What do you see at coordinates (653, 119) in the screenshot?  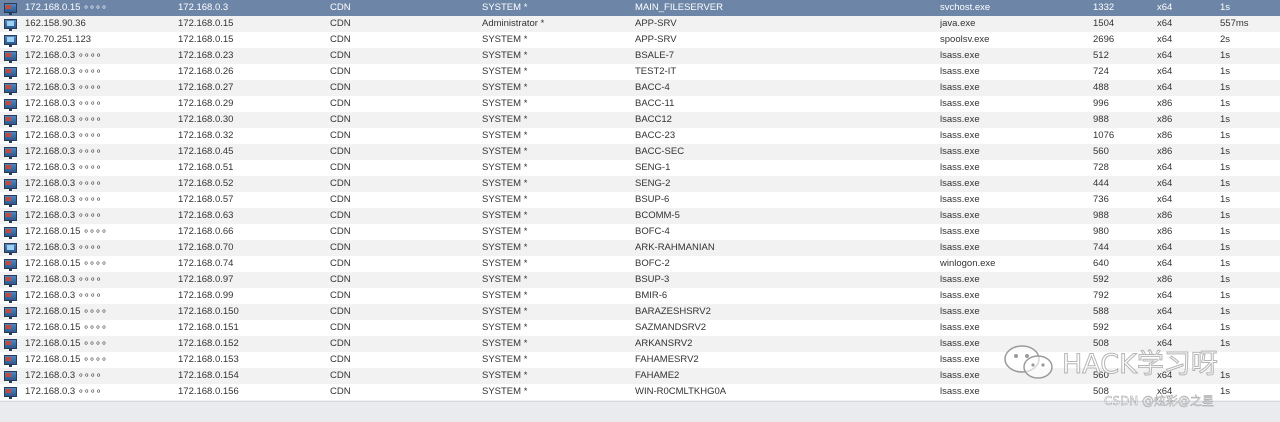 I see `computer-cell: BACC12` at bounding box center [653, 119].